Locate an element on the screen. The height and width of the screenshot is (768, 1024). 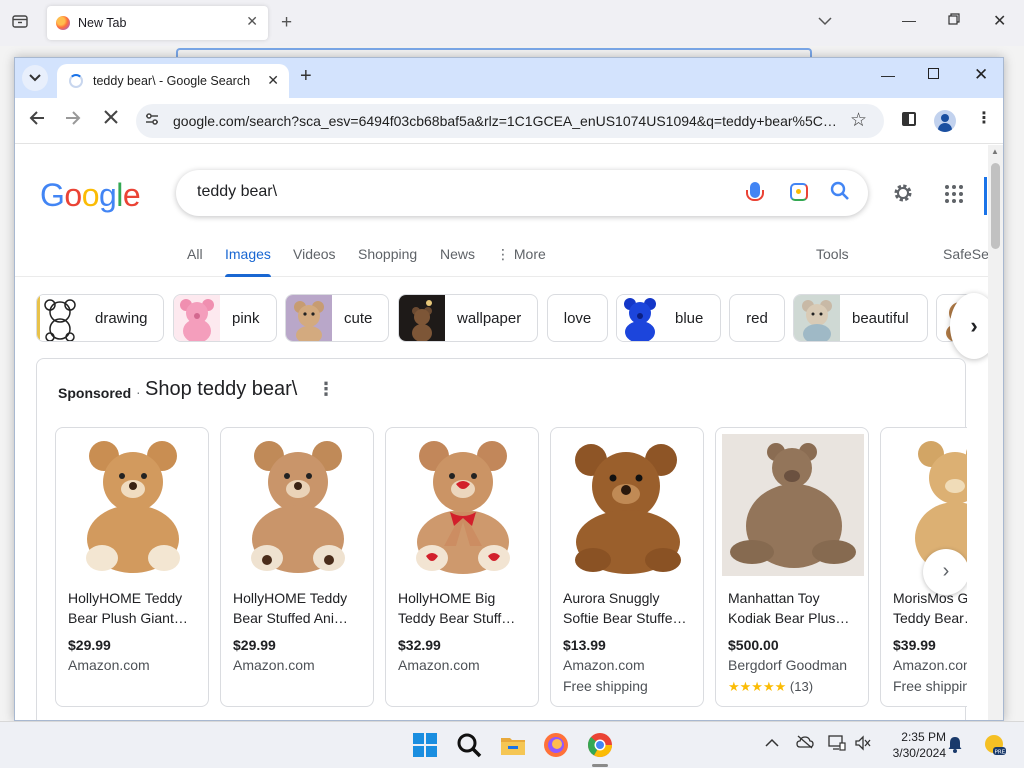
chip-cute: cute is located at coordinates (337, 318).